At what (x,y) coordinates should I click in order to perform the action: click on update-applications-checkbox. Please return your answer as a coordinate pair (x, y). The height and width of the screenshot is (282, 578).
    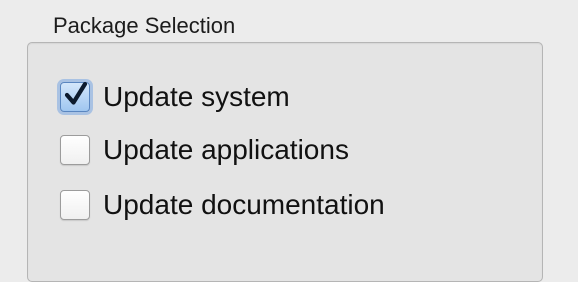
    Looking at the image, I should click on (75, 150).